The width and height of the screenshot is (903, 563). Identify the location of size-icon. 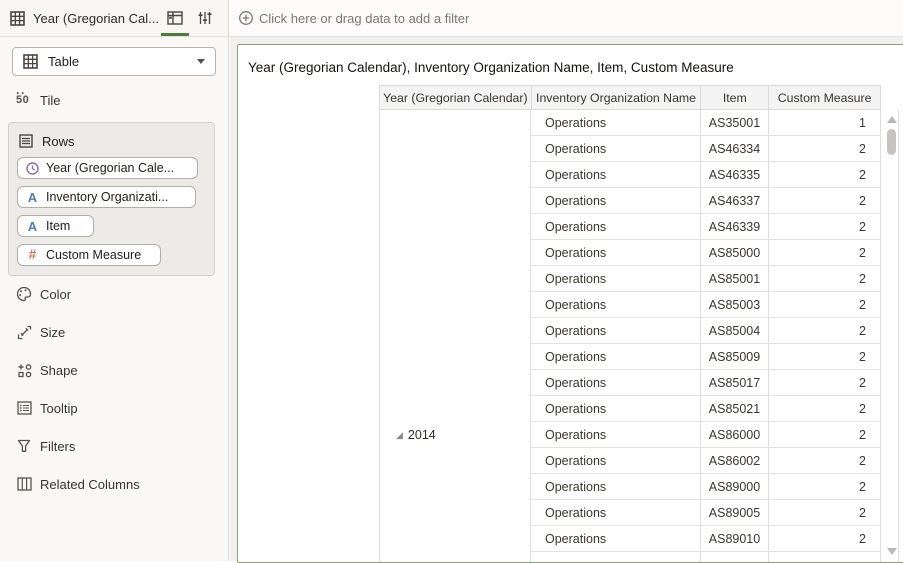
(24, 332).